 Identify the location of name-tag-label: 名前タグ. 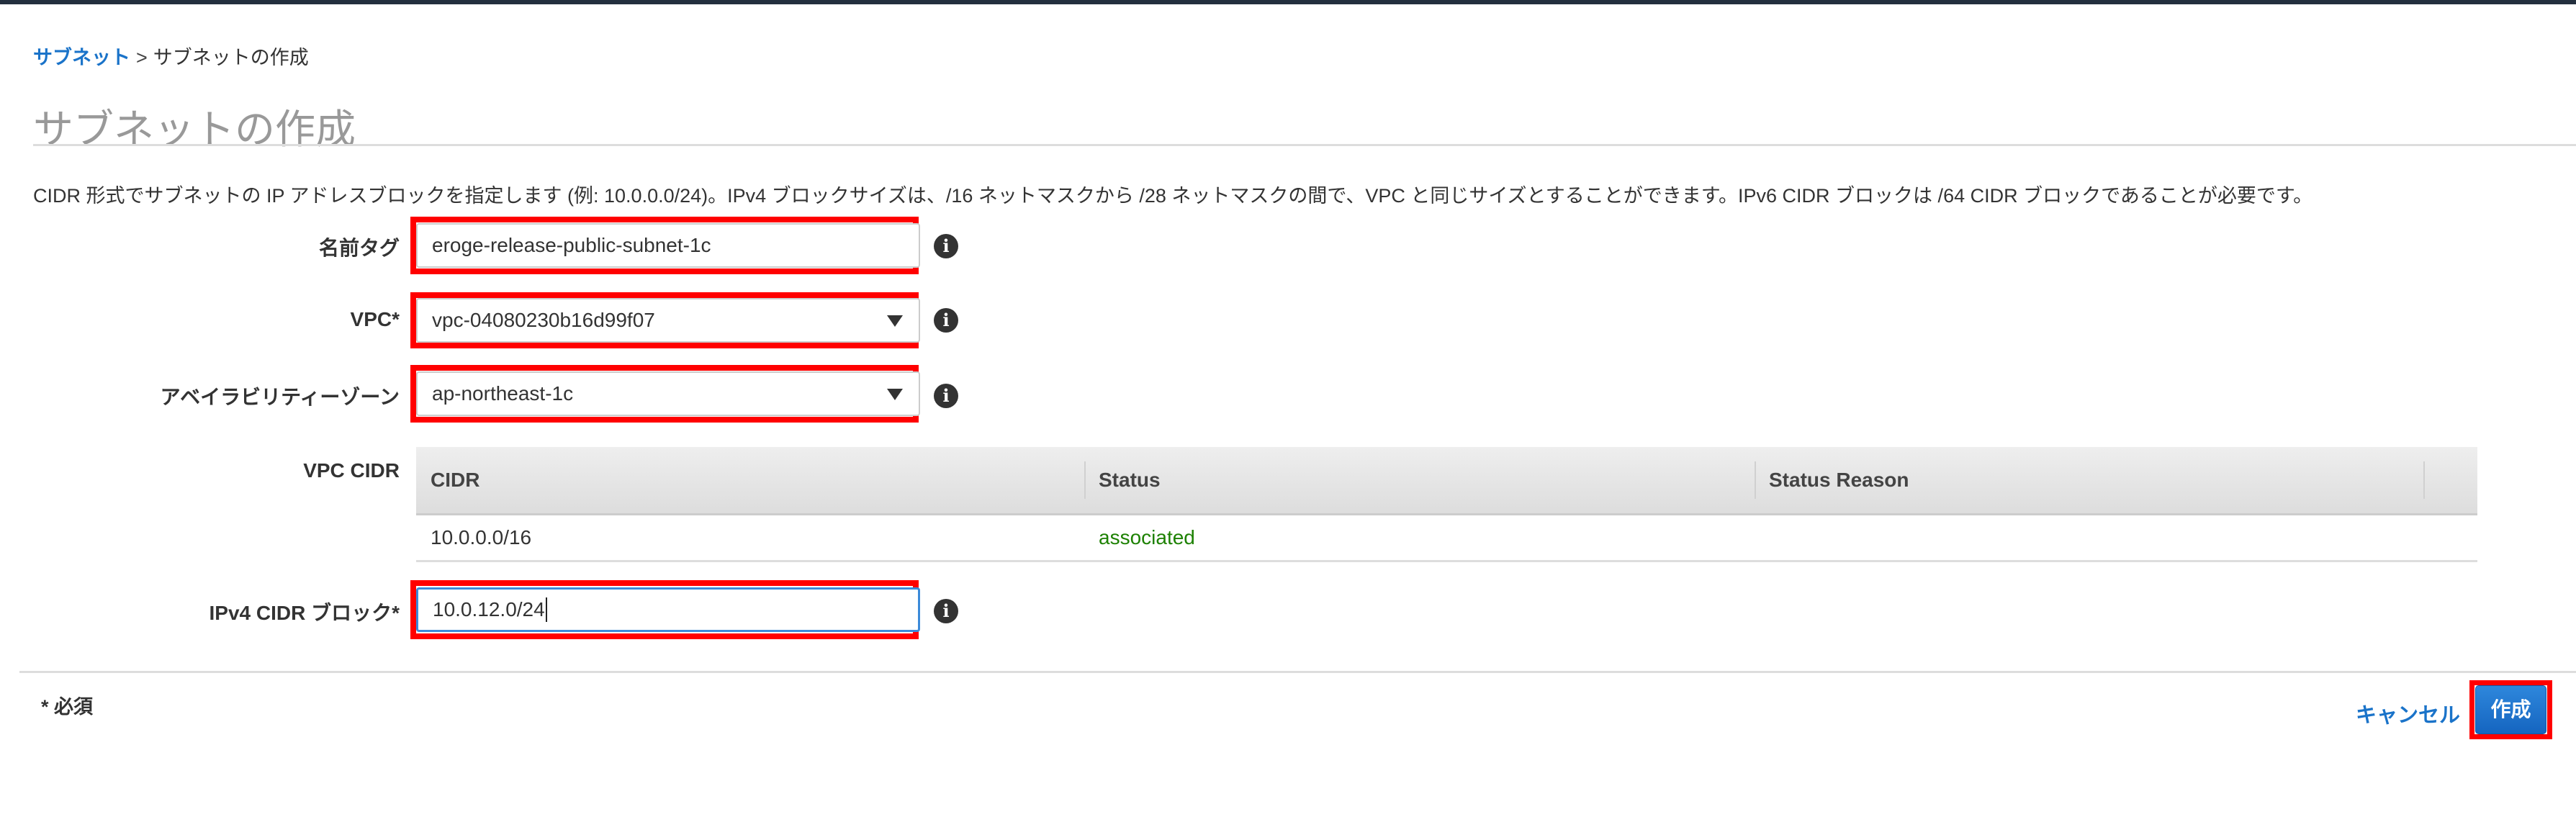
(359, 248).